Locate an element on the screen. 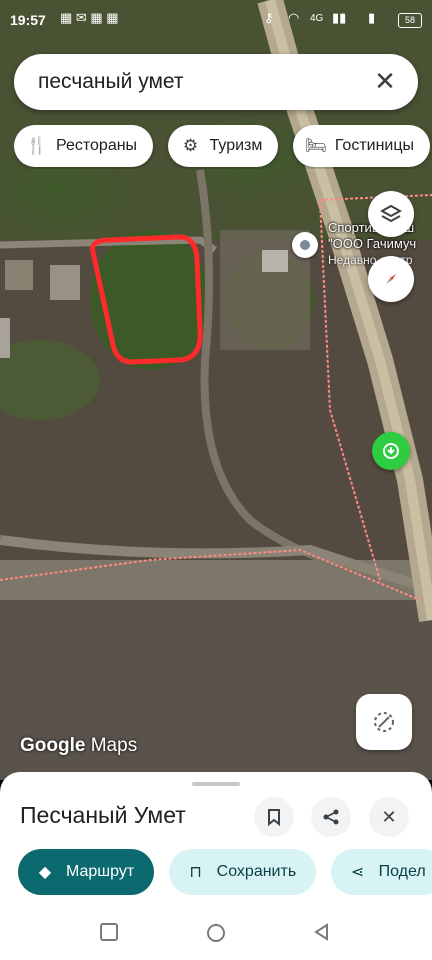 This screenshot has height=960, width=432. network-label: 4G is located at coordinates (317, 18).